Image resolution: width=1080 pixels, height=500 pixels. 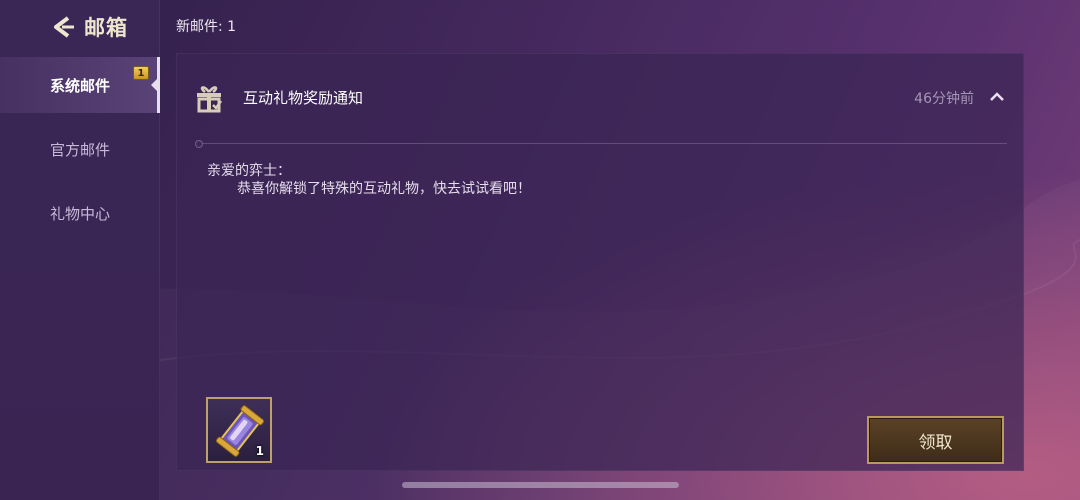 What do you see at coordinates (210, 99) in the screenshot?
I see `gift-icon` at bounding box center [210, 99].